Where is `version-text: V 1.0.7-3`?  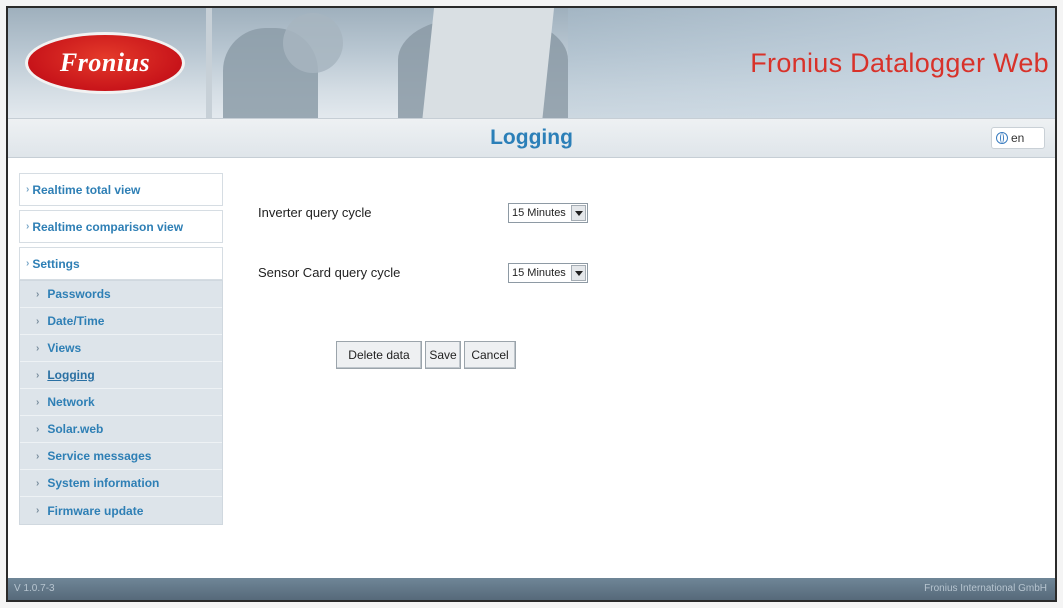
version-text: V 1.0.7-3 is located at coordinates (34, 588).